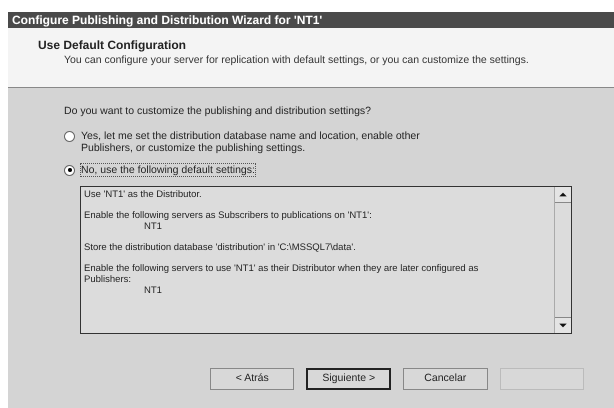 The image size is (614, 408). I want to click on header-title: Use Default Configuration, so click(113, 45).